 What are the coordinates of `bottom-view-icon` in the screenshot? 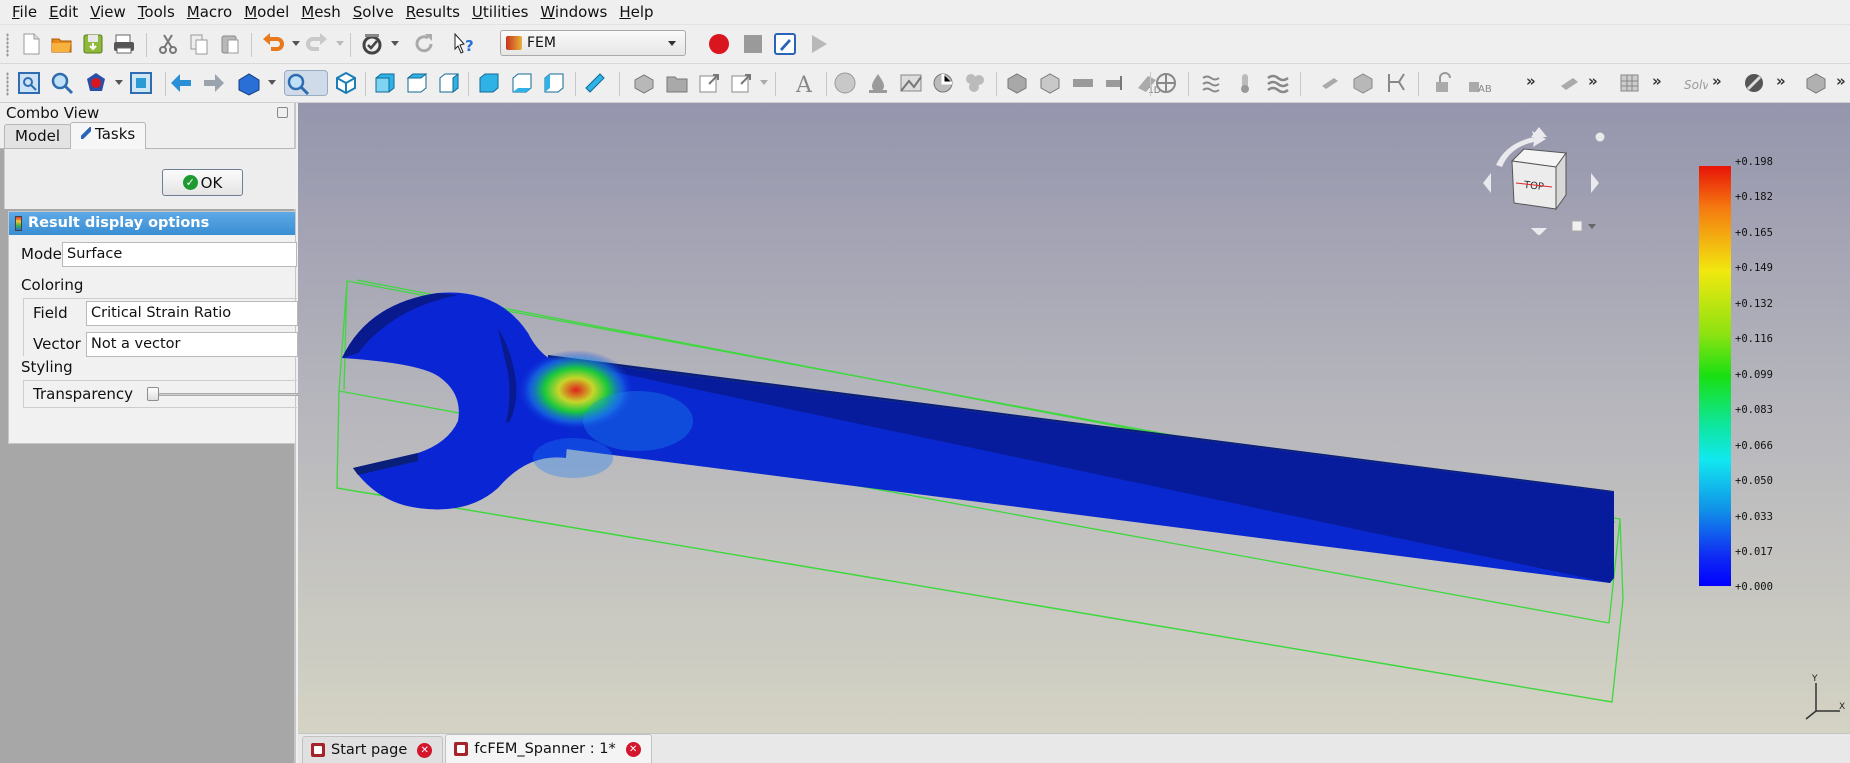 It's located at (522, 83).